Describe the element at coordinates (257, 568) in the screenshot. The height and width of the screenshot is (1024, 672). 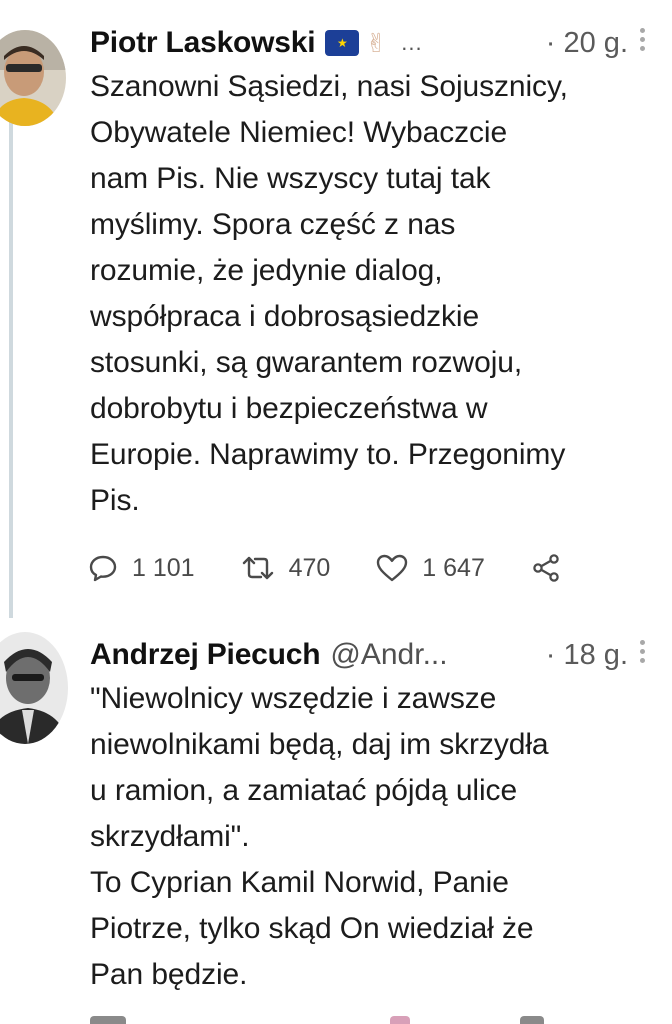
I see `retweet-icon` at that location.